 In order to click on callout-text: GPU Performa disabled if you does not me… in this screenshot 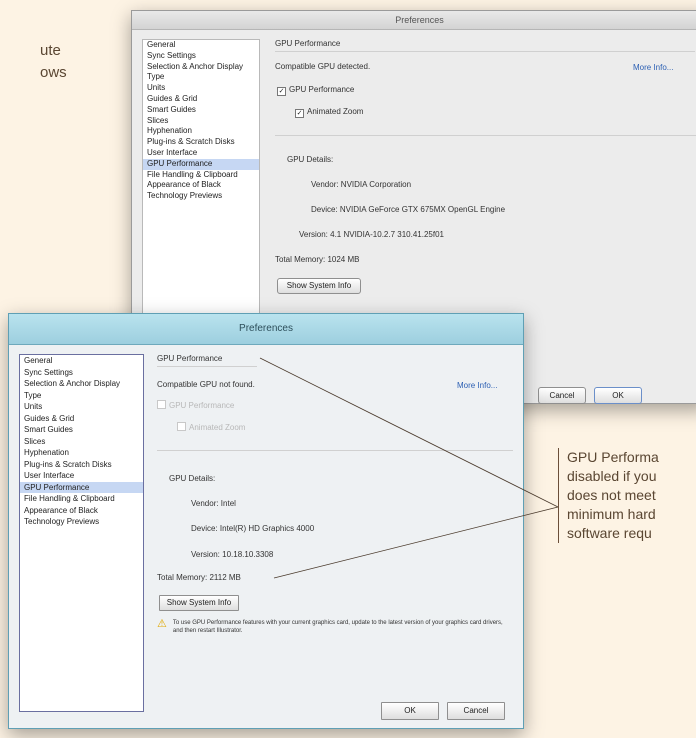, I will do `click(627, 495)`.